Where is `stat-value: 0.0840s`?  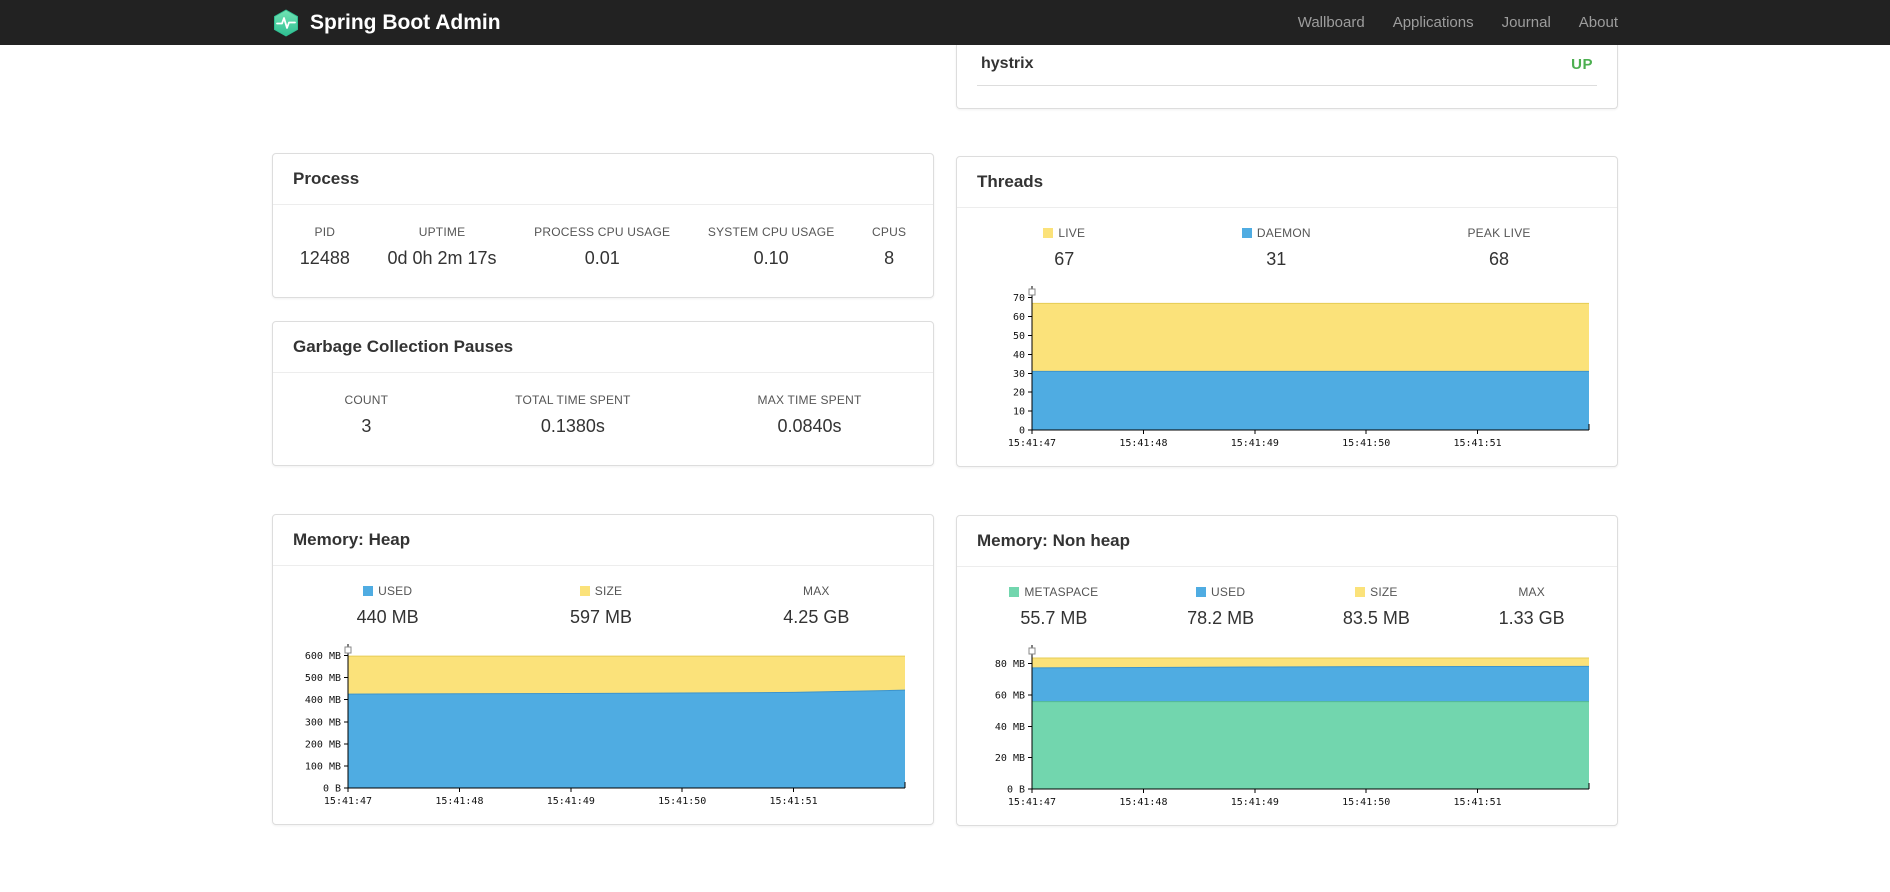
stat-value: 0.0840s is located at coordinates (809, 426).